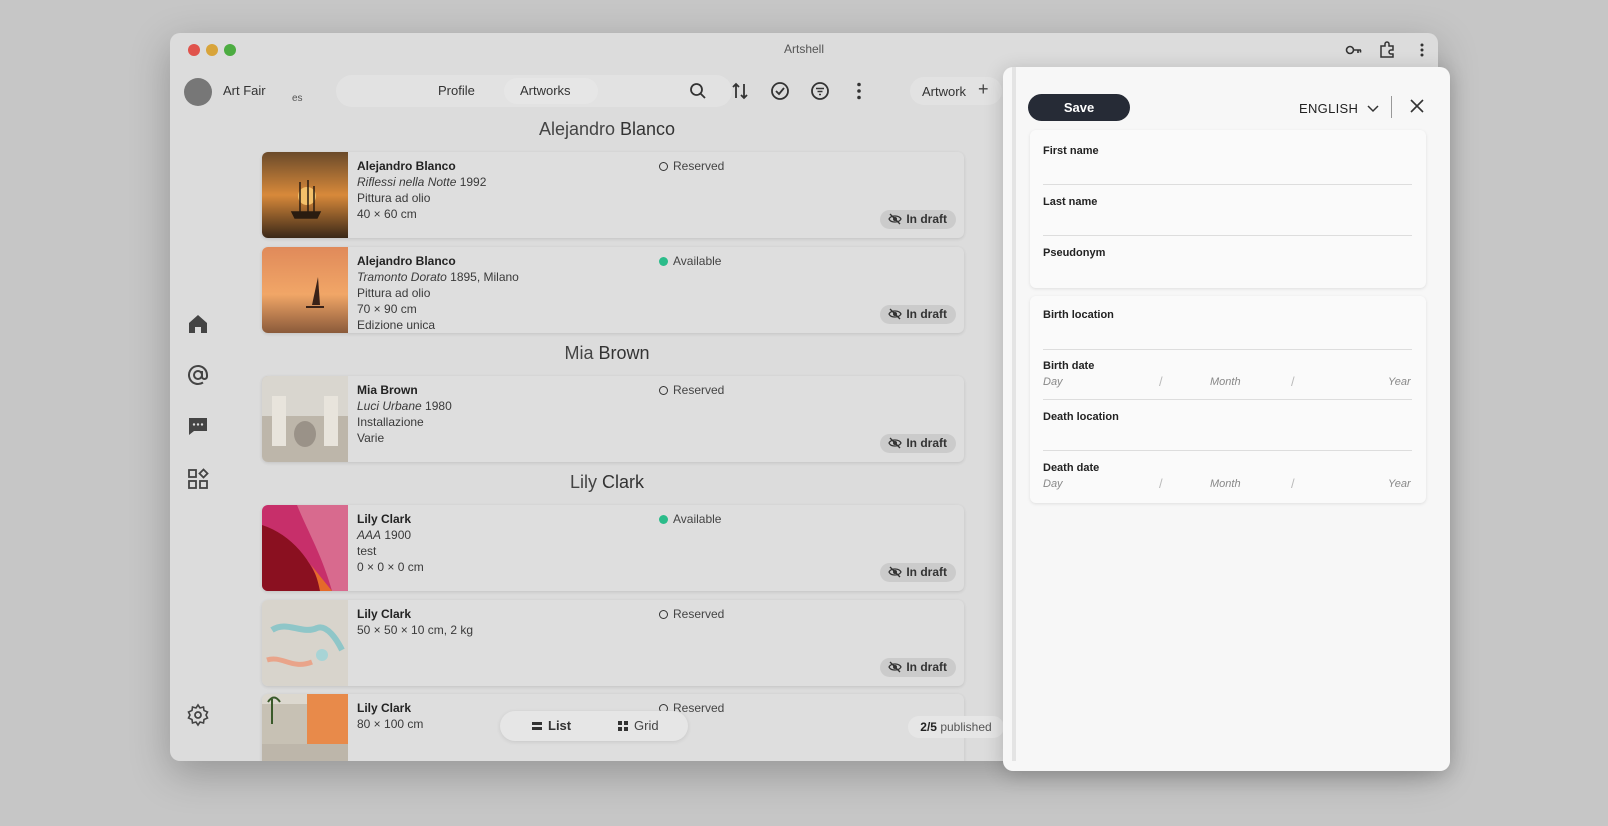 This screenshot has height=826, width=1608. I want to click on language-select: ENGLISH, so click(1339, 108).